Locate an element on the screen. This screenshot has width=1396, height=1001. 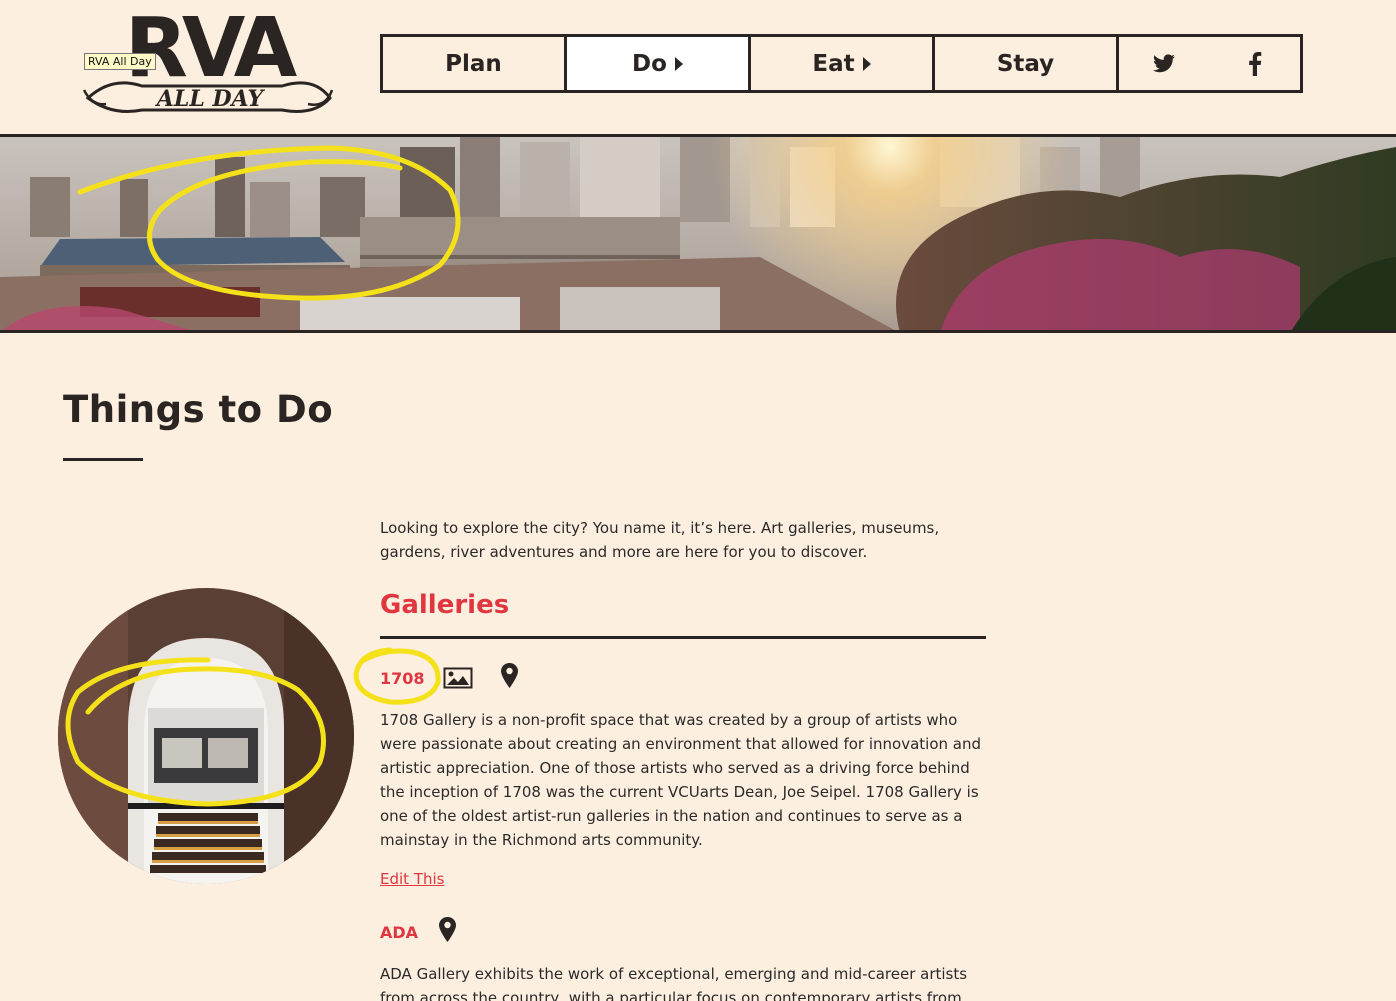
nav-item-do: Do is located at coordinates (659, 63).